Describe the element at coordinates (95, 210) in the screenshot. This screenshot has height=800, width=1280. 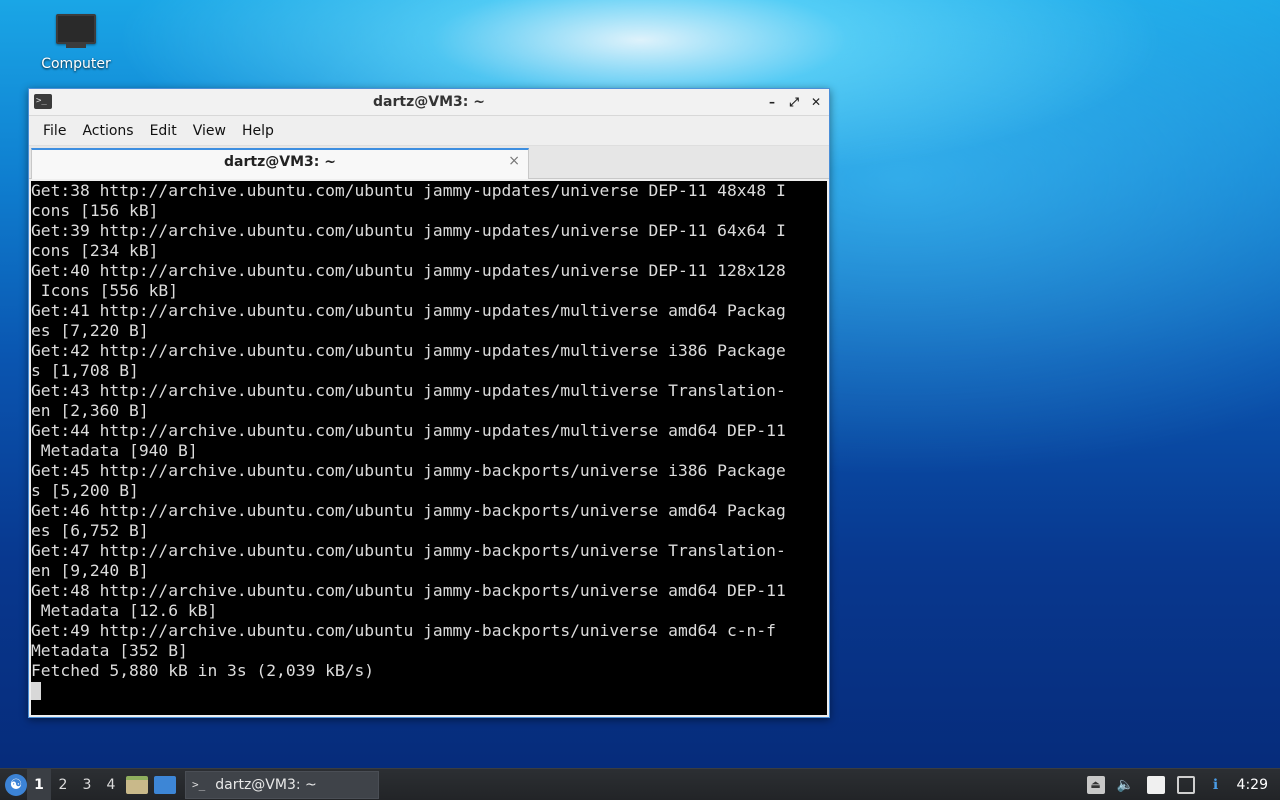
I see `terminal-line: cons [156 kB]` at that location.